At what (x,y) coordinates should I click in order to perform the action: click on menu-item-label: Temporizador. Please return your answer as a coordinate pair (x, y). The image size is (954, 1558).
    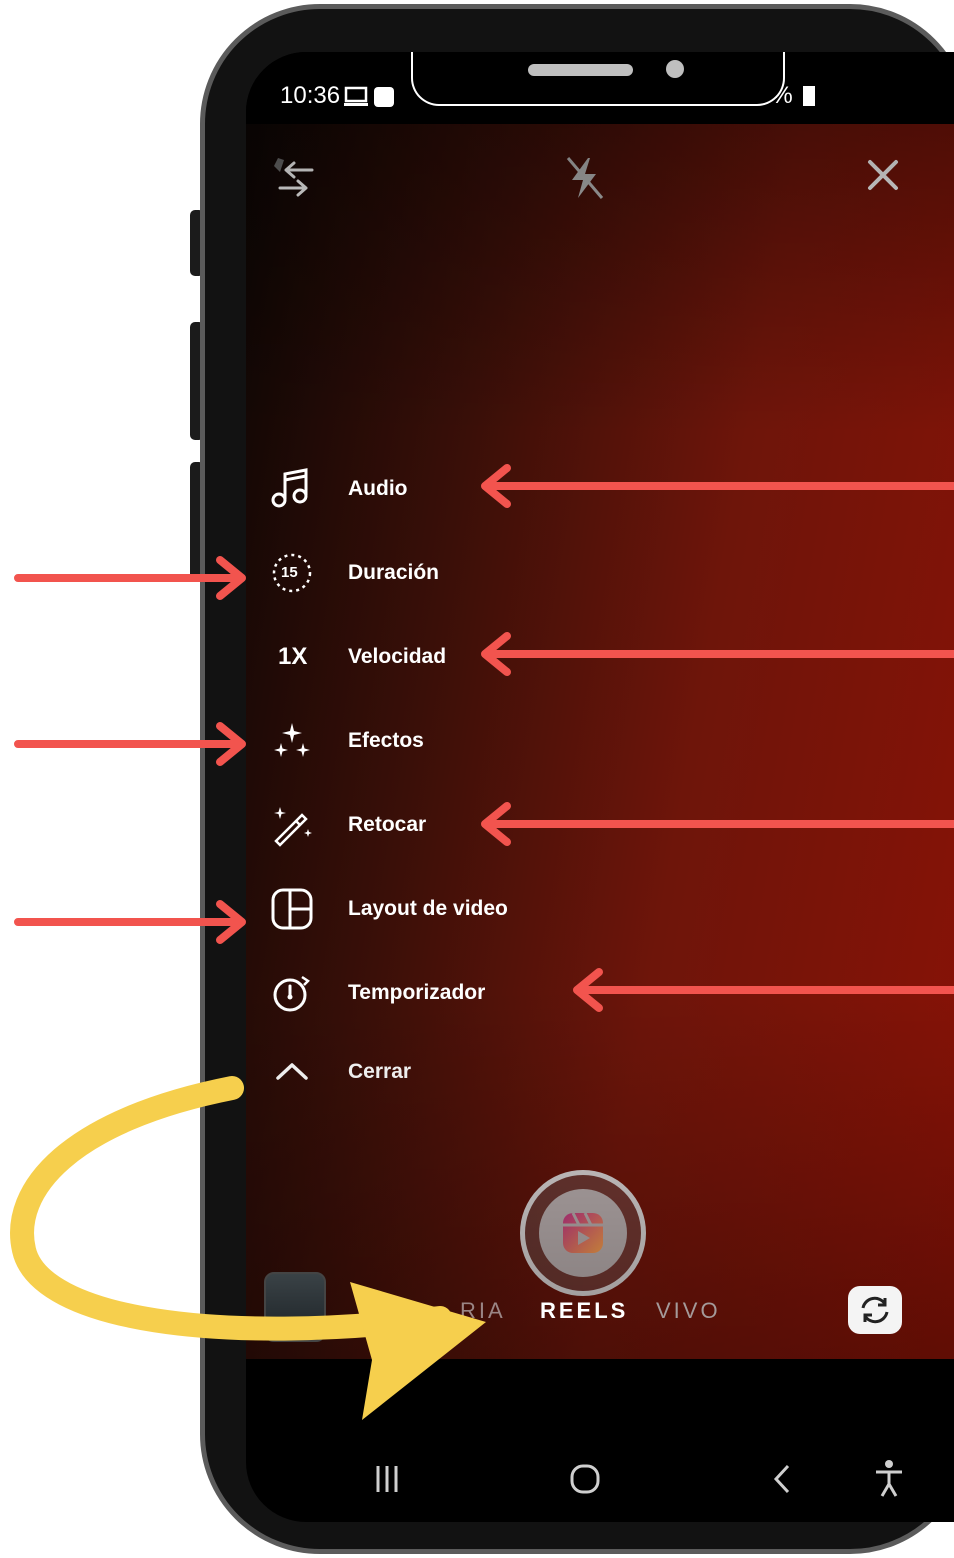
    Looking at the image, I should click on (417, 992).